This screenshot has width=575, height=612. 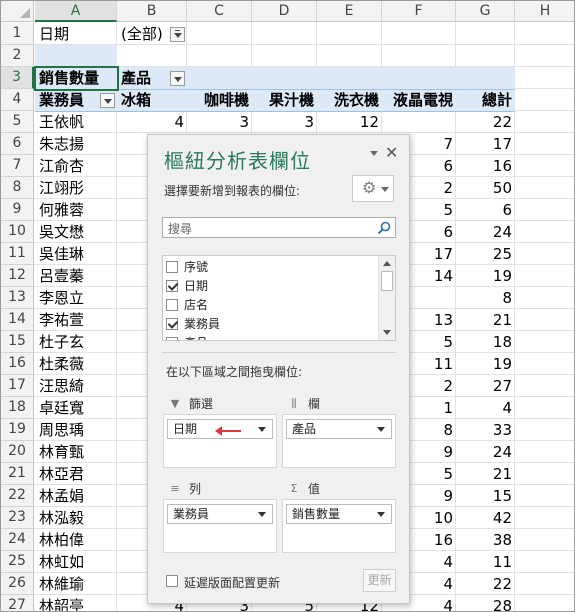 What do you see at coordinates (387, 281) in the screenshot?
I see `scroll-thumb` at bounding box center [387, 281].